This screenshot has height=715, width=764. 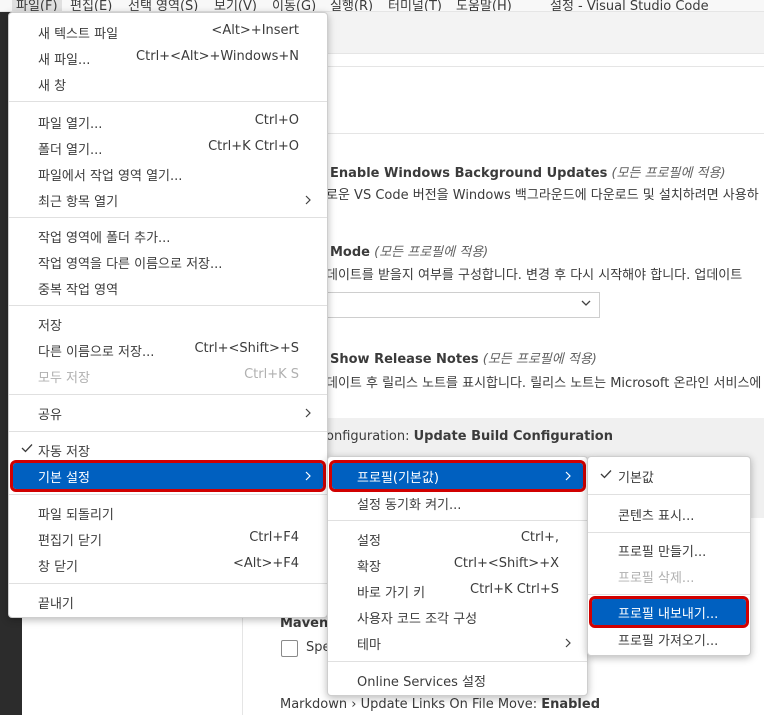 What do you see at coordinates (50, 326) in the screenshot?
I see `menu-item-label: 저장` at bounding box center [50, 326].